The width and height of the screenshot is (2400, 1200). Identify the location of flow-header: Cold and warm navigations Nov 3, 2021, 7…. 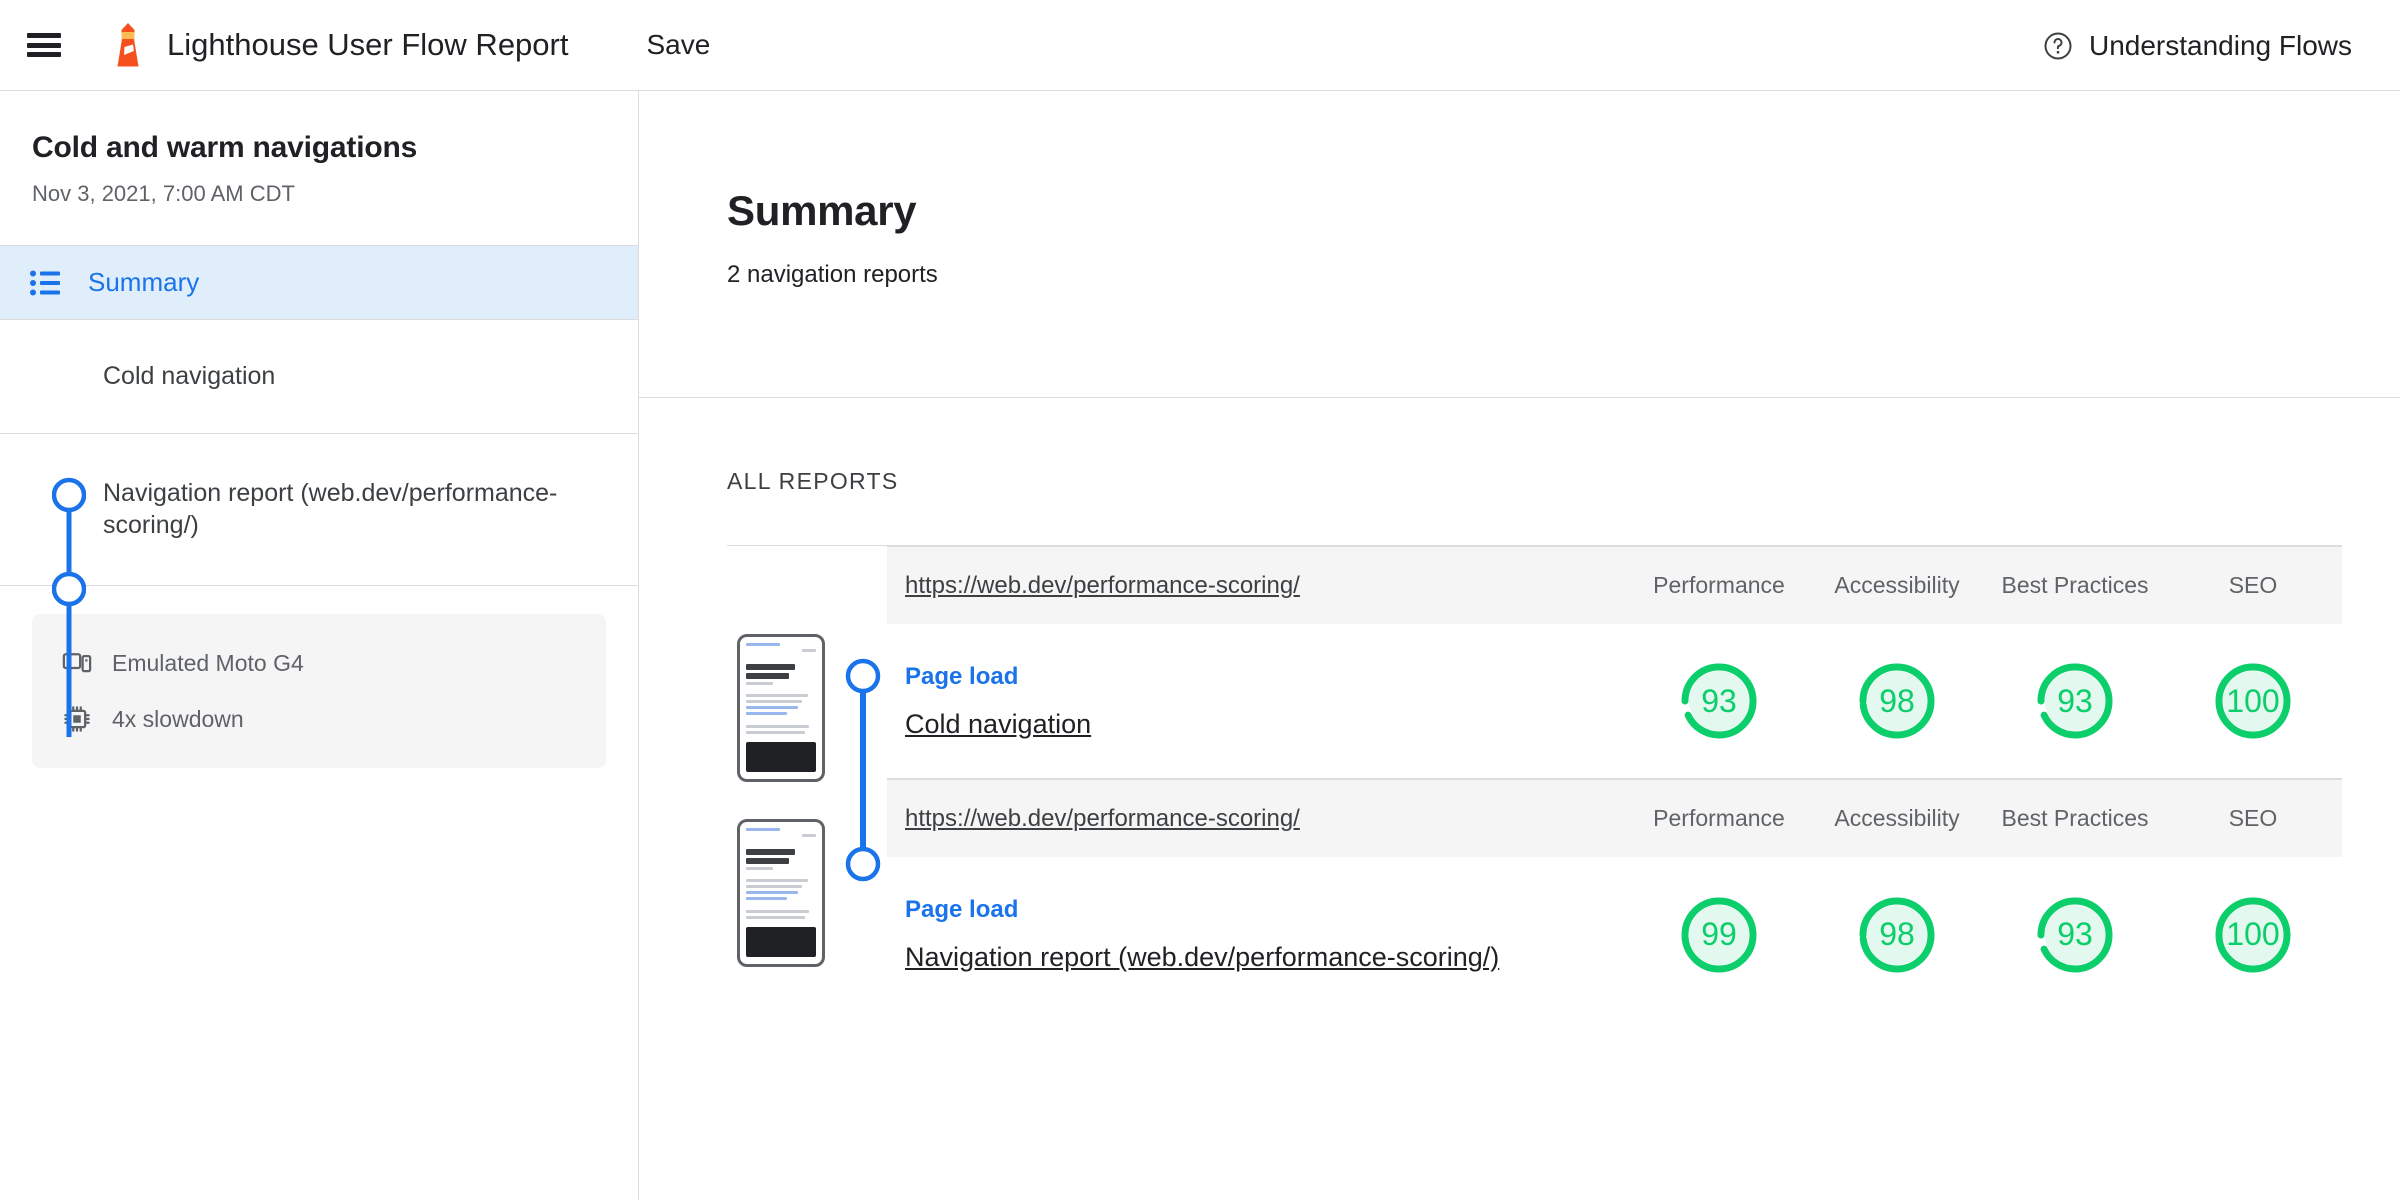
(319, 168).